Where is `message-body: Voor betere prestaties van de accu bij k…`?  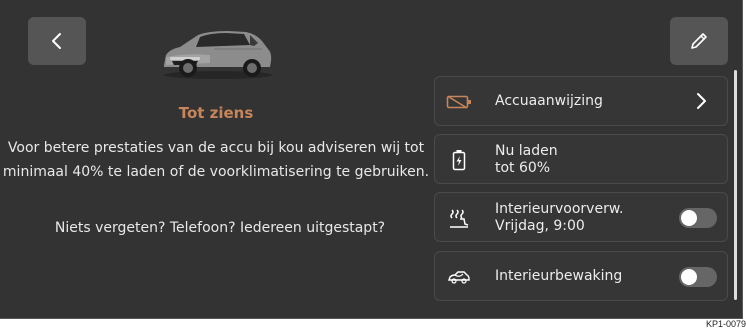
message-body: Voor betere prestaties van de accu bij k… is located at coordinates (216, 160).